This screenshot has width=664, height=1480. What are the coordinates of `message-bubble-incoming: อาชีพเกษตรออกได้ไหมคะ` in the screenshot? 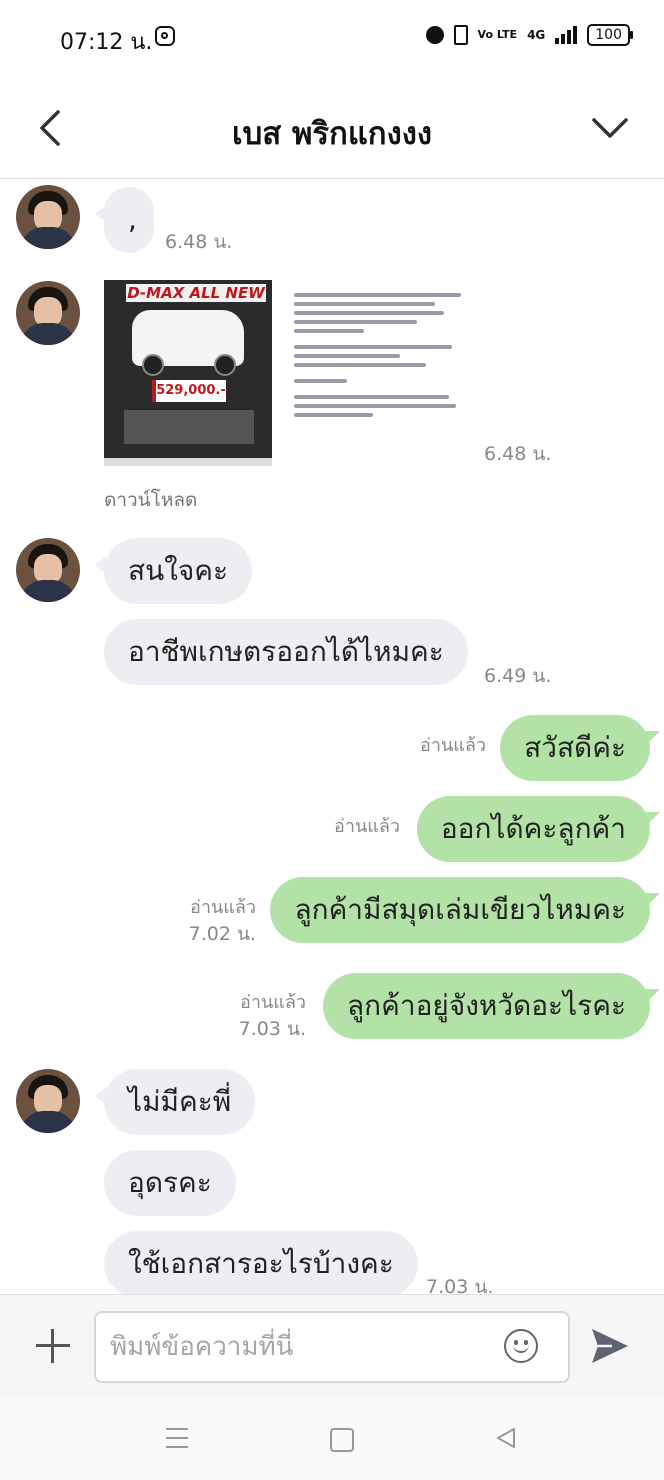 It's located at (286, 652).